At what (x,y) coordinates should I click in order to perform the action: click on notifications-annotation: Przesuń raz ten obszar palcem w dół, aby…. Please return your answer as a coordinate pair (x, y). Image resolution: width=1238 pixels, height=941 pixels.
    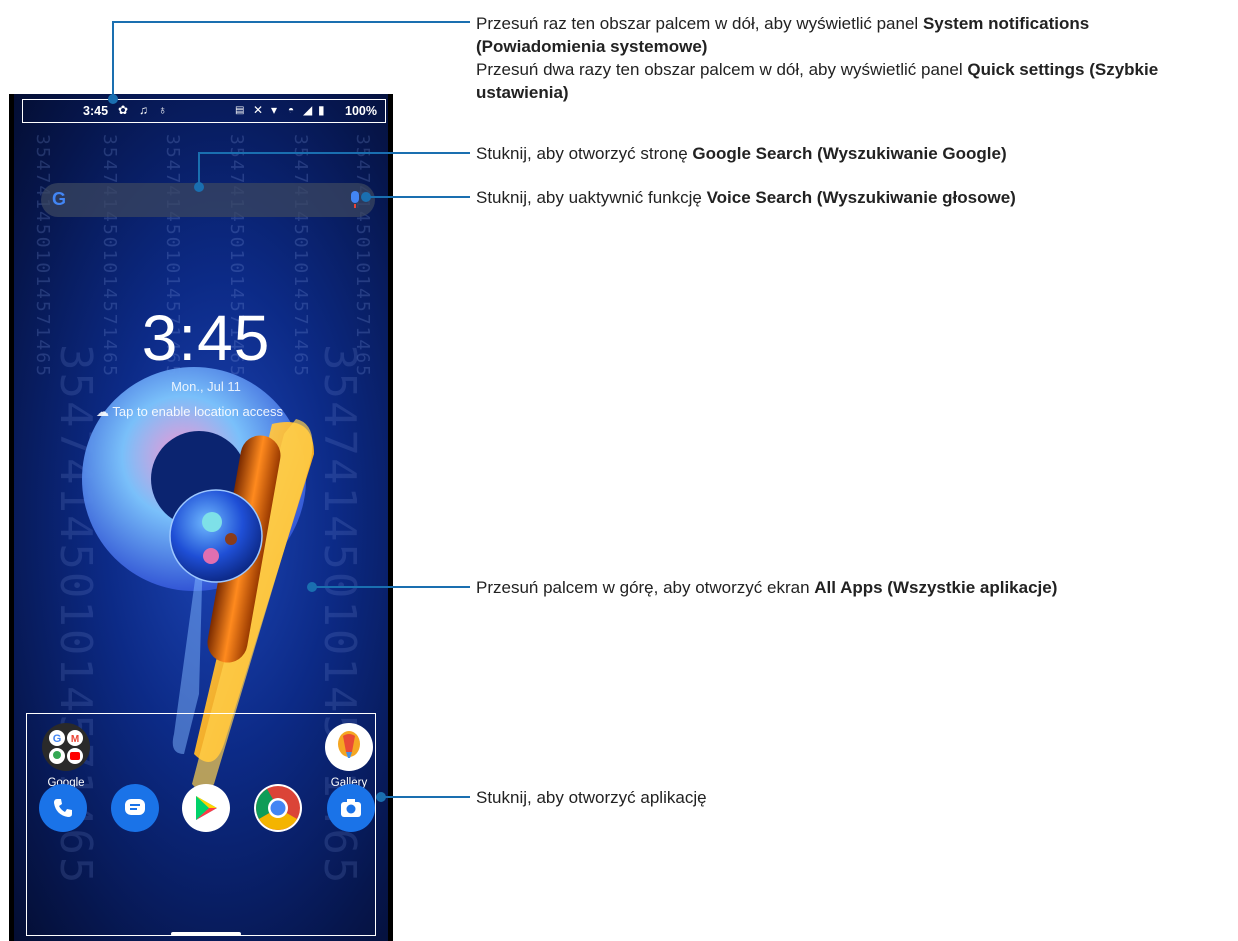
    Looking at the image, I should click on (826, 58).